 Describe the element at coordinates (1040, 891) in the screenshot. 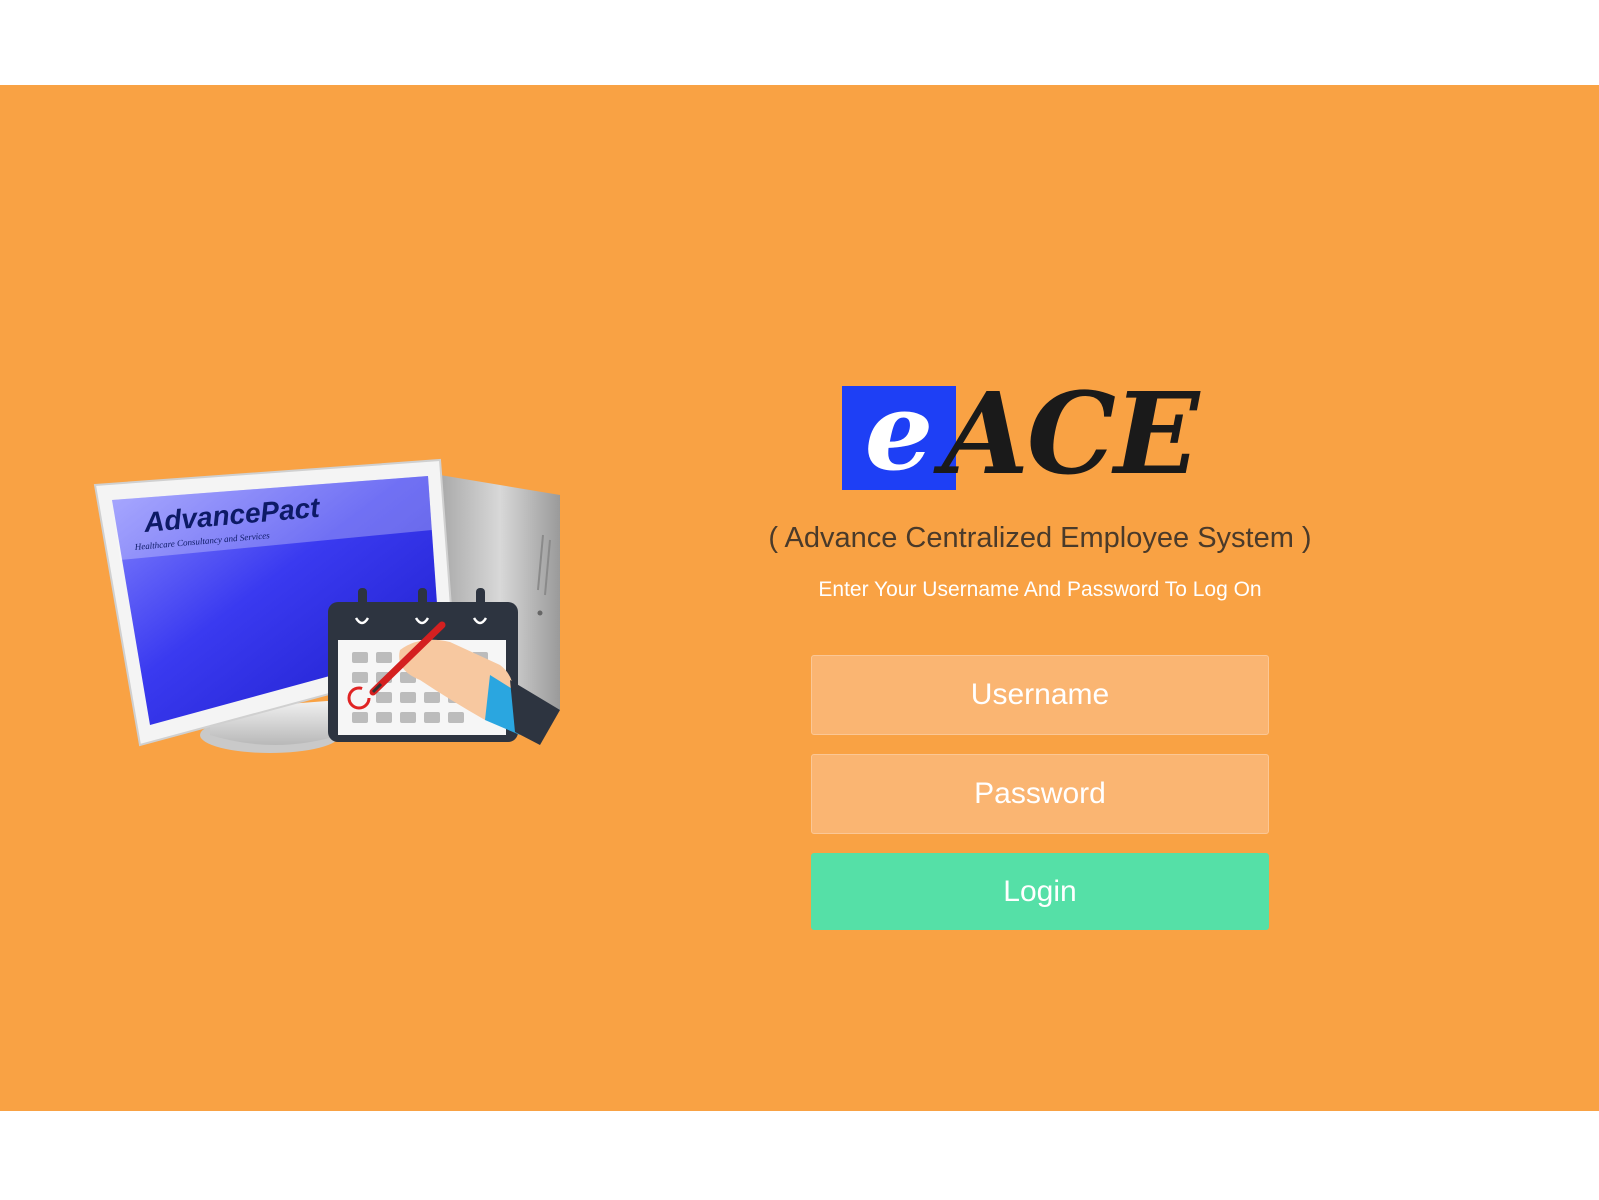

I see `login-button: Login` at that location.